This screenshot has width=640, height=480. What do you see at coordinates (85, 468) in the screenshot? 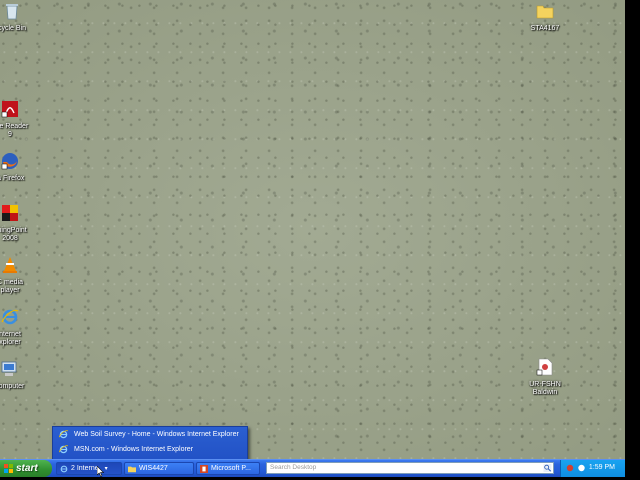
I see `taskbar-button-label: 2 Interne` at bounding box center [85, 468].